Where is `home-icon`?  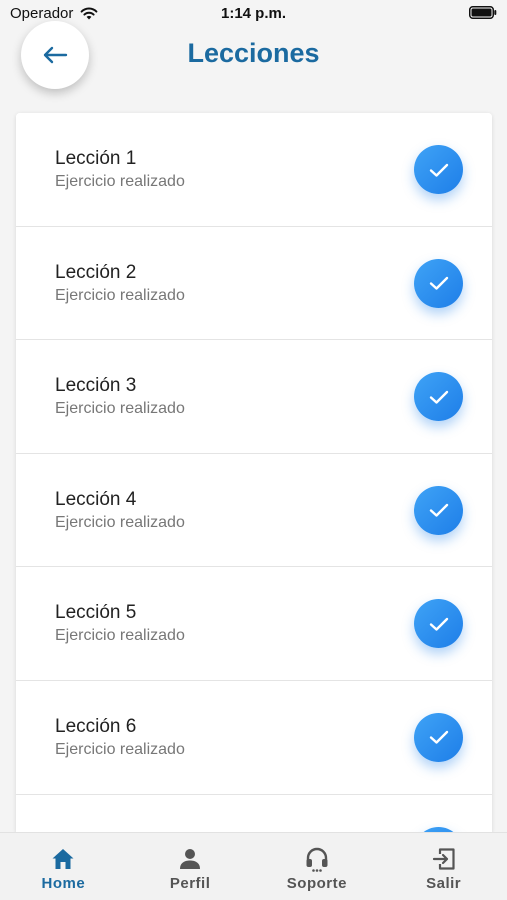 home-icon is located at coordinates (63, 859).